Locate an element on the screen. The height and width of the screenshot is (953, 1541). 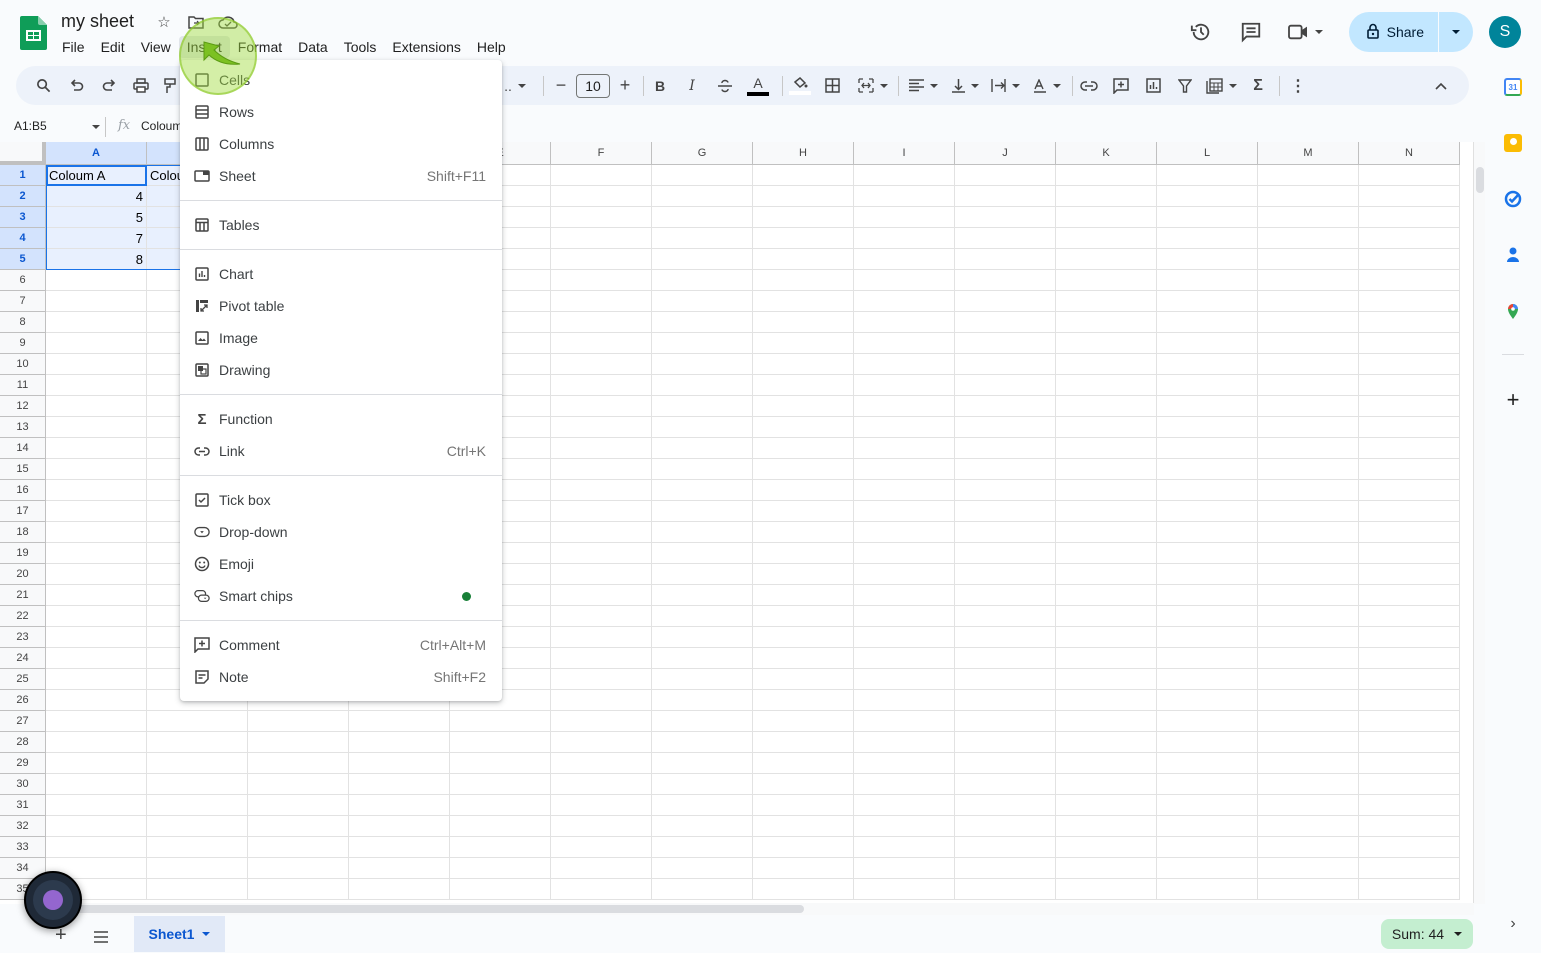
row-header-11: 11 is located at coordinates (23, 385).